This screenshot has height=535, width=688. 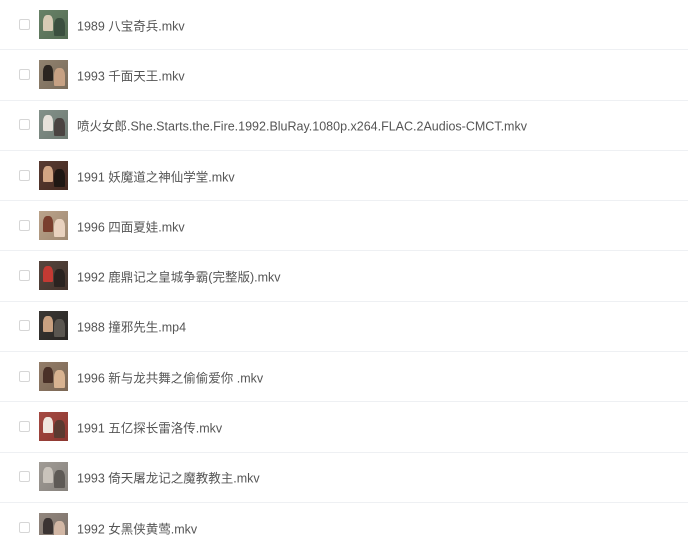 What do you see at coordinates (344, 276) in the screenshot?
I see `file-row: 1992 鹿鼎记之皇城争霸(完整版).mkv` at bounding box center [344, 276].